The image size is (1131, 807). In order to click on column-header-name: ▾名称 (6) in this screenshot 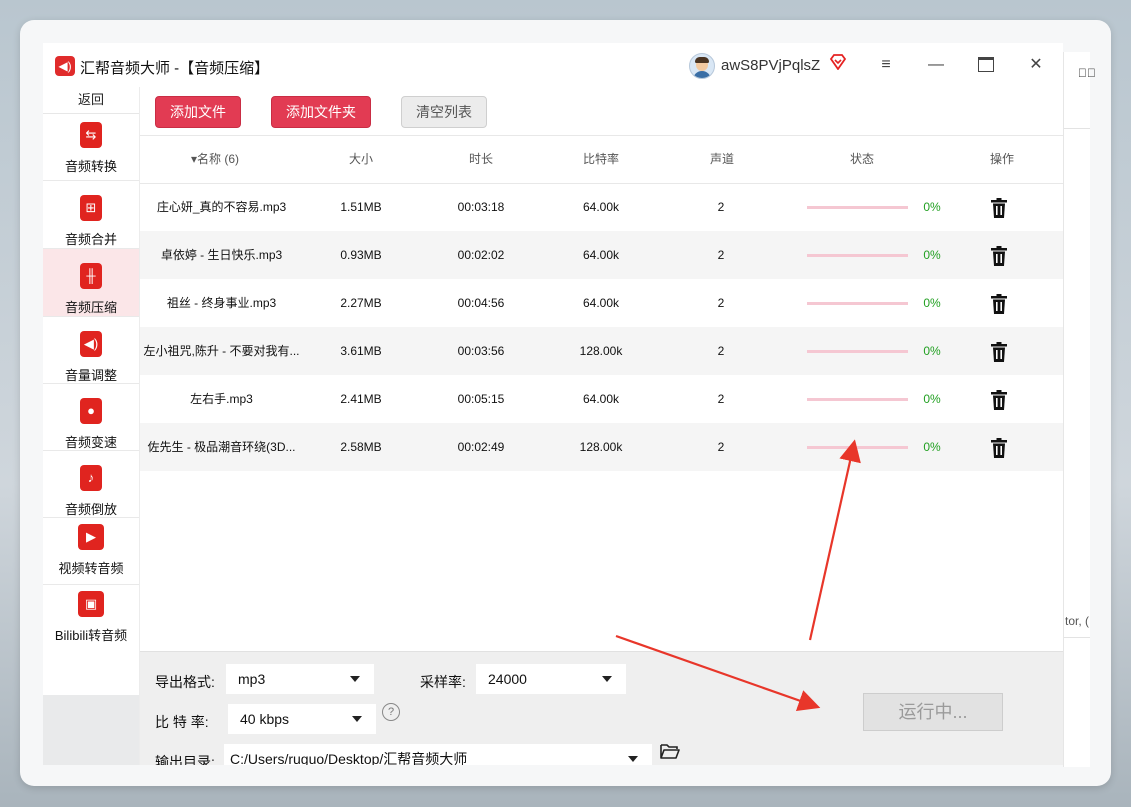, I will do `click(215, 159)`.